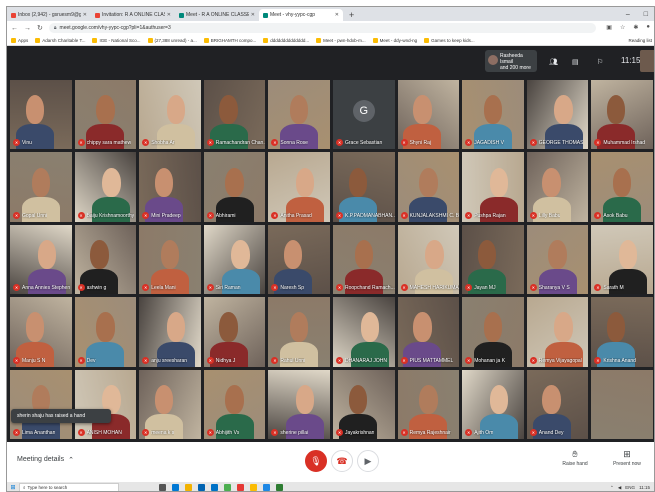 Image resolution: width=655 pixels, height=492 pixels. Describe the element at coordinates (41, 115) in the screenshot. I see `participant-tile: ✕ Vinu` at that location.